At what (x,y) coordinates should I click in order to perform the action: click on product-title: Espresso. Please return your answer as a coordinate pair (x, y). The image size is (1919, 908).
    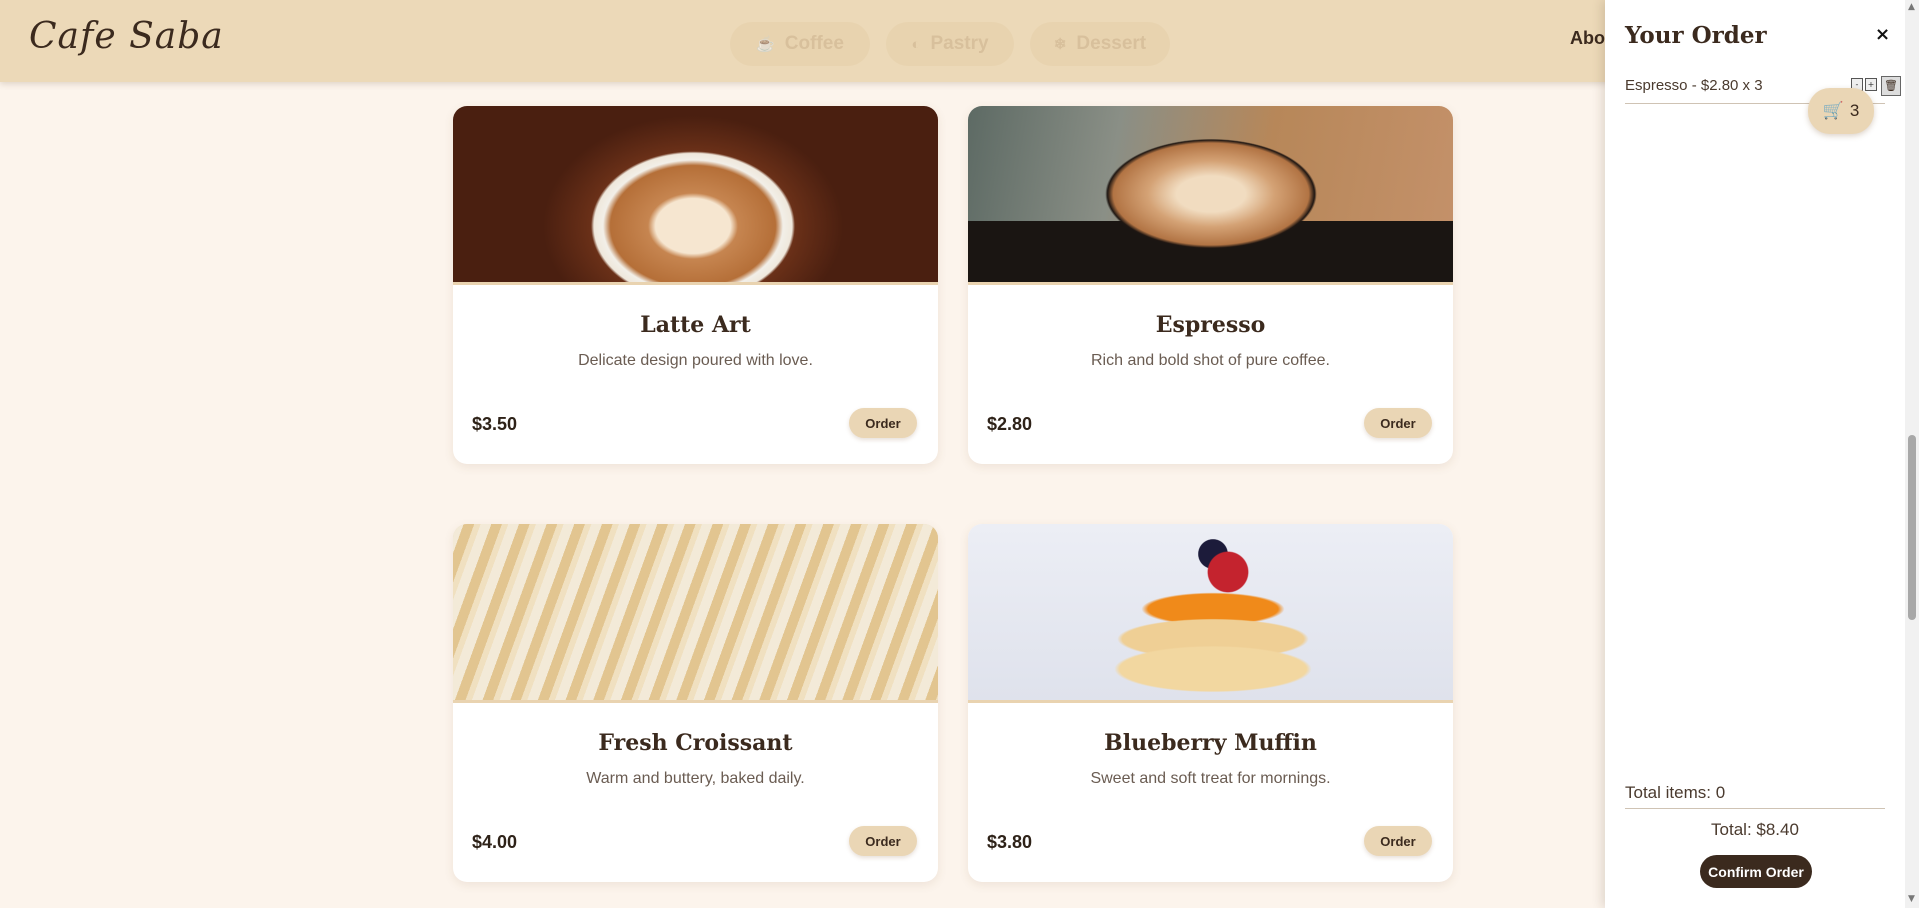
    Looking at the image, I should click on (1210, 325).